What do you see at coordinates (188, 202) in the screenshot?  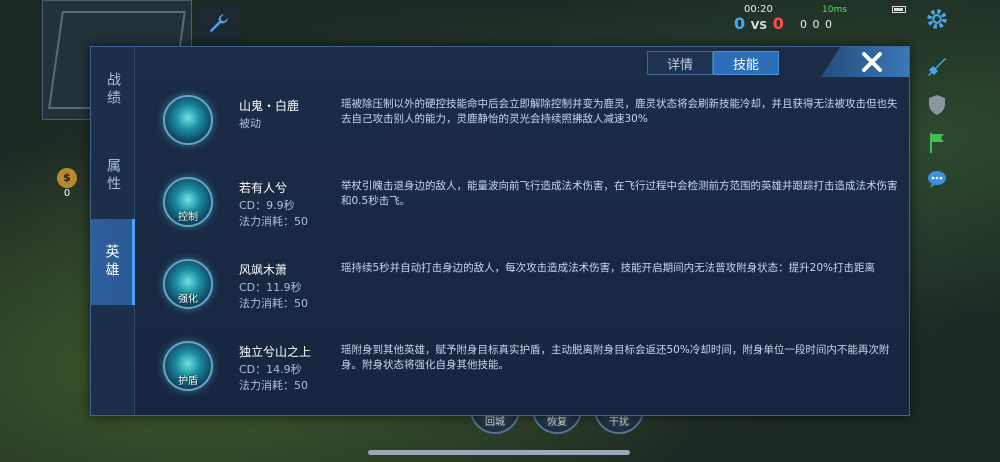 I see `energy-wave-icon: 控制` at bounding box center [188, 202].